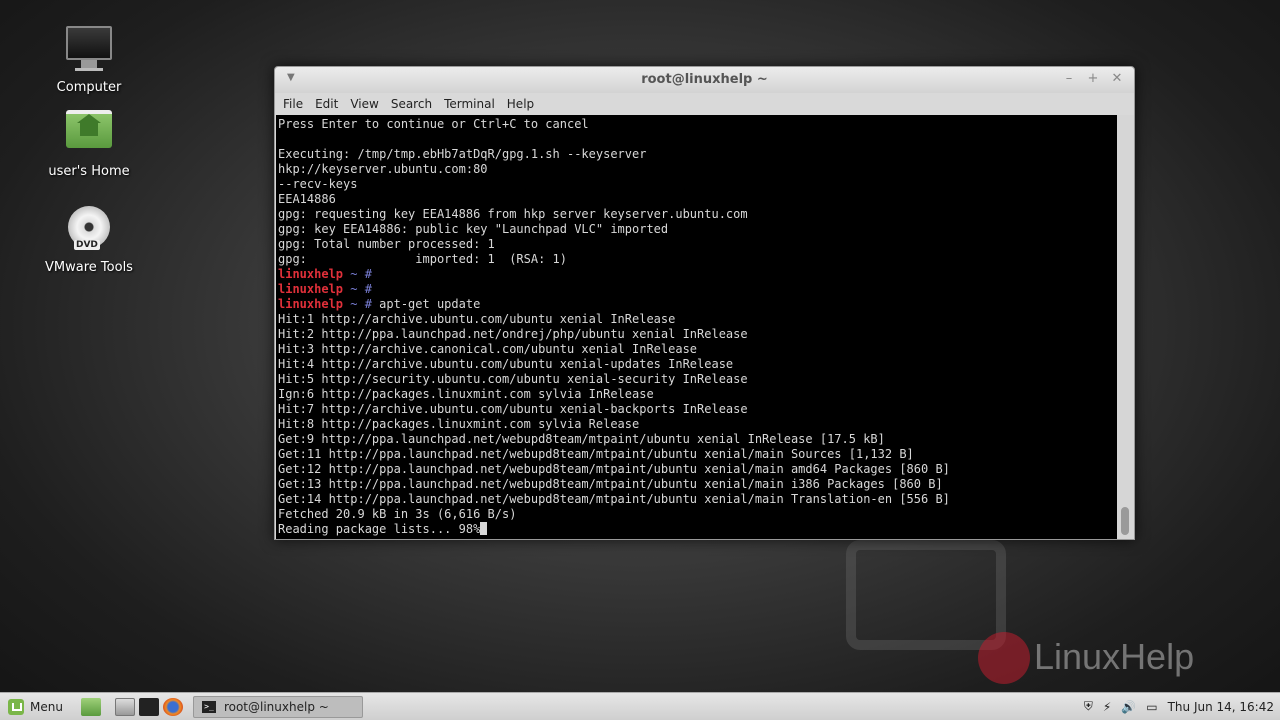 Image resolution: width=1280 pixels, height=720 pixels. I want to click on dvd-disc-icon: DVD, so click(89, 230).